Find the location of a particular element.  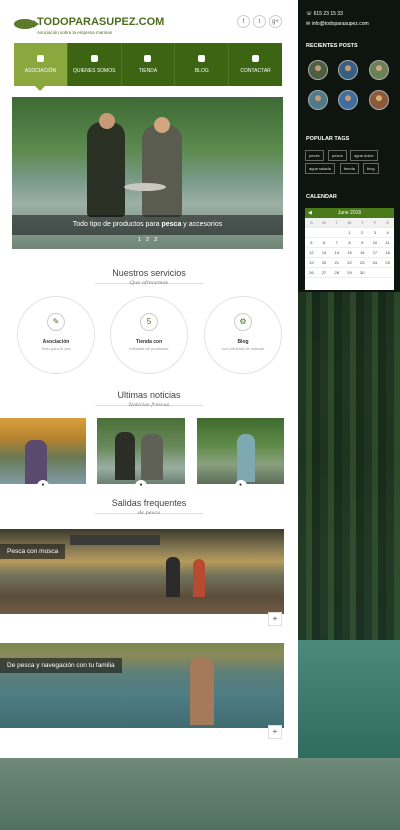

service-desc: Todo para tu pez is located at coordinates (56, 348).